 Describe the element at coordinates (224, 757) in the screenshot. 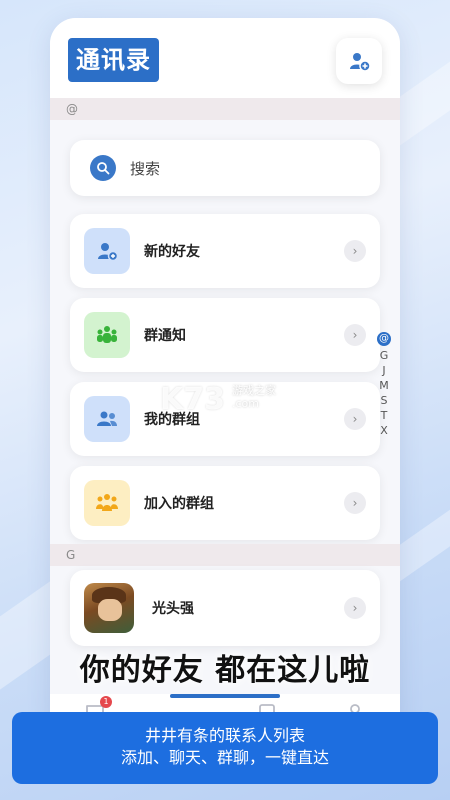

I see `promo-line2: 添加、聊天、群聊，一键直达` at that location.